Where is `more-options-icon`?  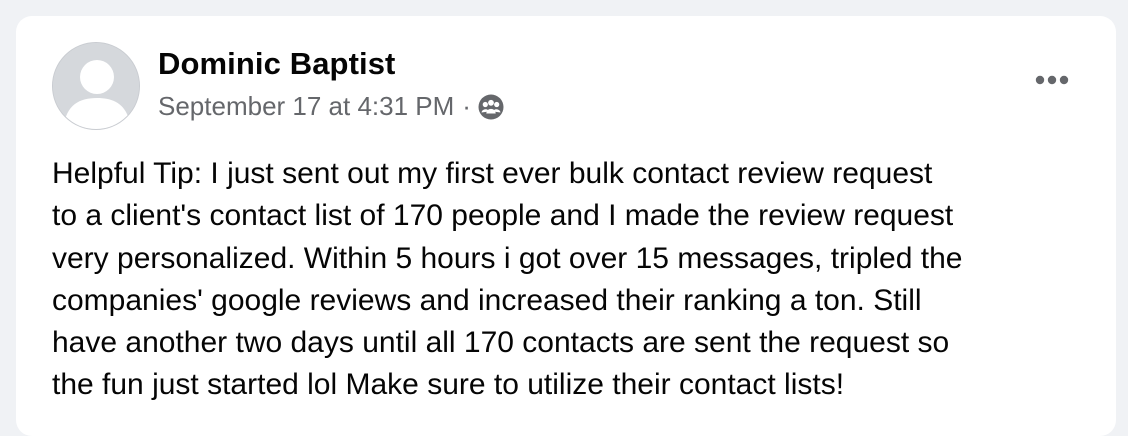 more-options-icon is located at coordinates (1052, 80).